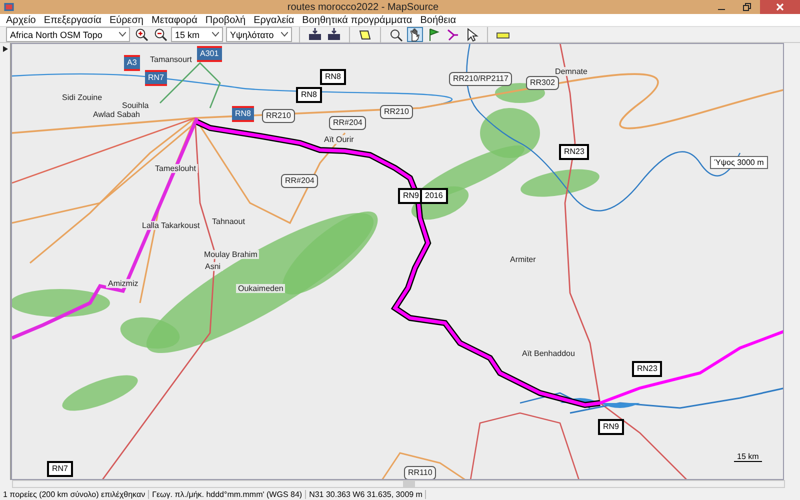  I want to click on status-text: Γεωγ. πλ./μήκ. hddd°mm.mmm' (WGS 84), so click(227, 494).